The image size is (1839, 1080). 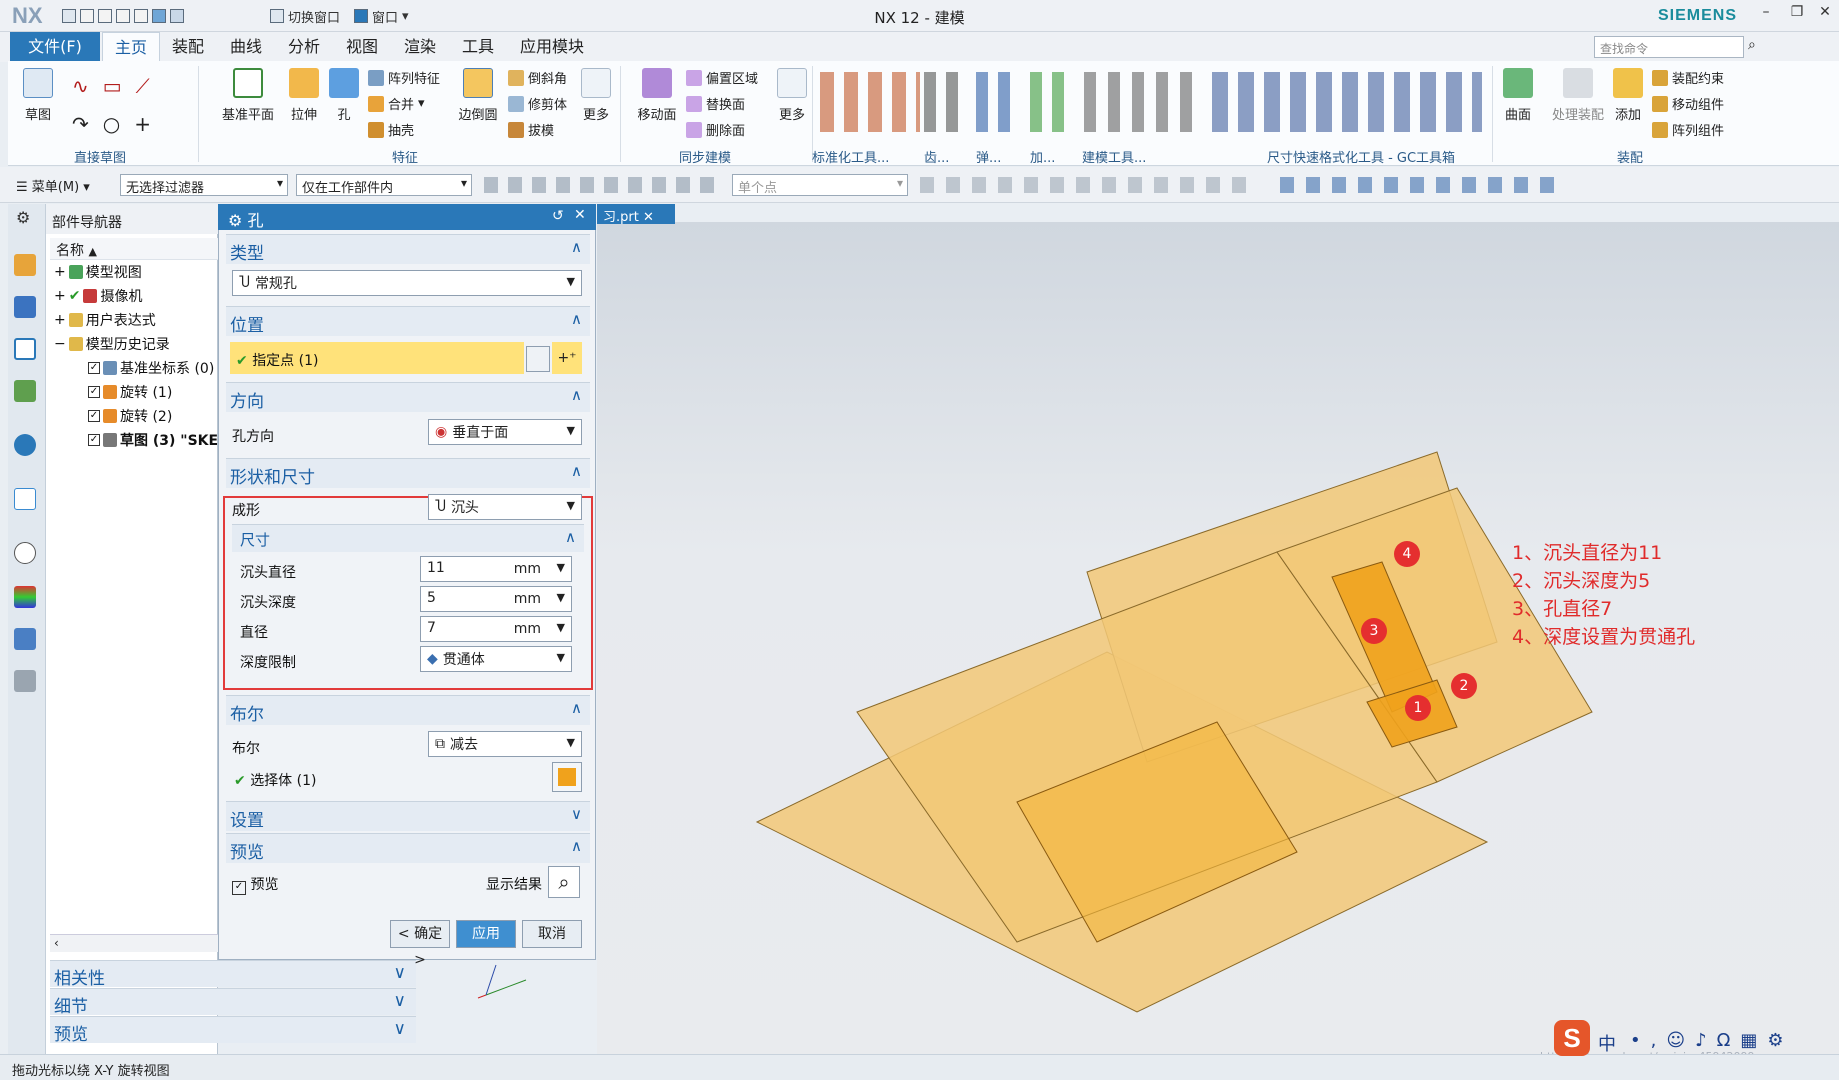 What do you see at coordinates (204, 185) in the screenshot?
I see `type-filter-select: 无选择过滤器` at bounding box center [204, 185].